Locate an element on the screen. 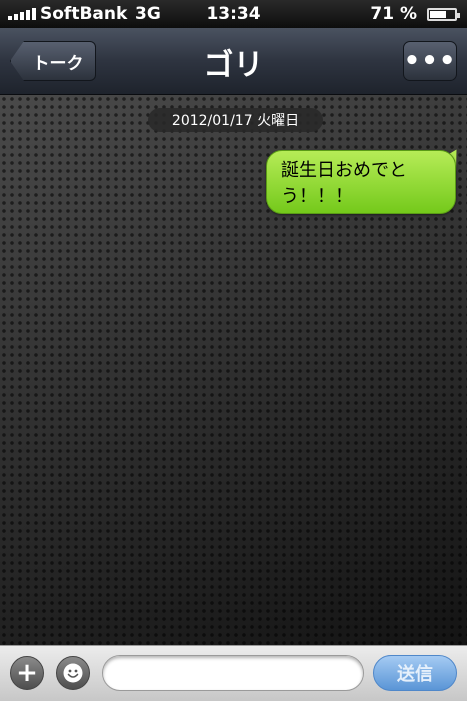 The image size is (467, 701). send-button: 送信 is located at coordinates (415, 673).